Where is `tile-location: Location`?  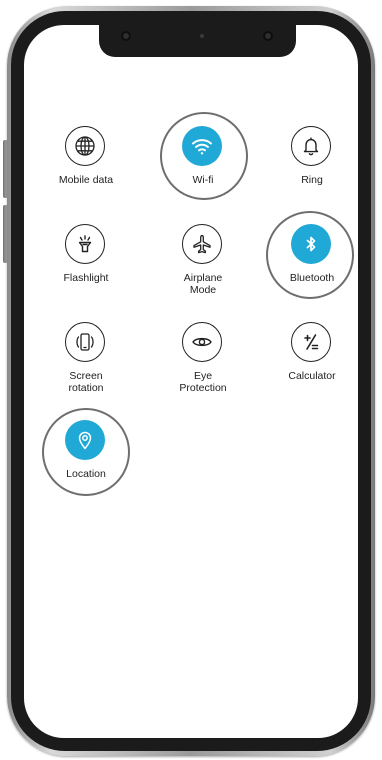
tile-location: Location is located at coordinates (86, 467).